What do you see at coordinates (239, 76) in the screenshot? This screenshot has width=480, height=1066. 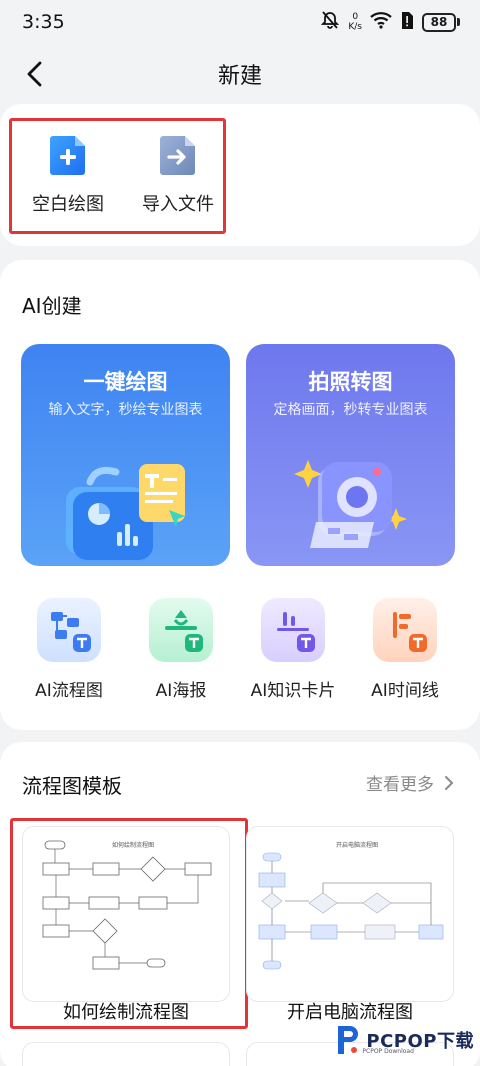 I see `page-title: 新建` at bounding box center [239, 76].